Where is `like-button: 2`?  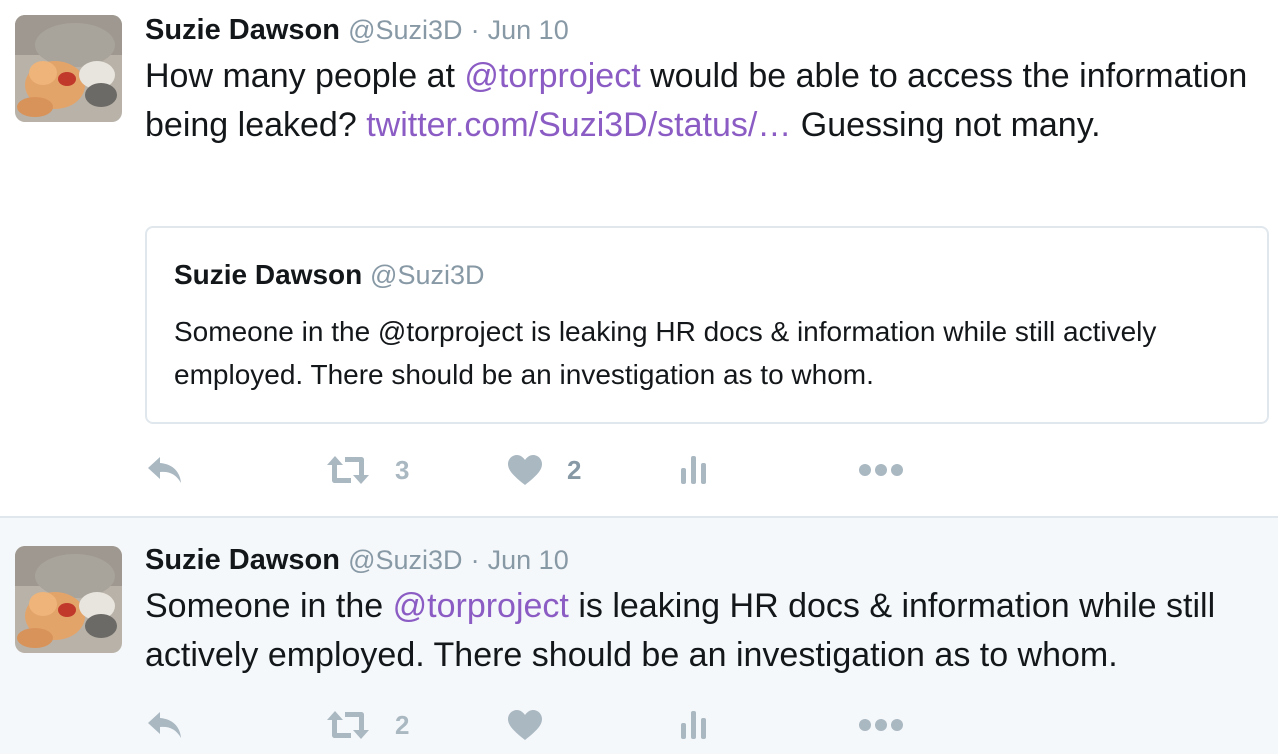 like-button: 2 is located at coordinates (544, 470).